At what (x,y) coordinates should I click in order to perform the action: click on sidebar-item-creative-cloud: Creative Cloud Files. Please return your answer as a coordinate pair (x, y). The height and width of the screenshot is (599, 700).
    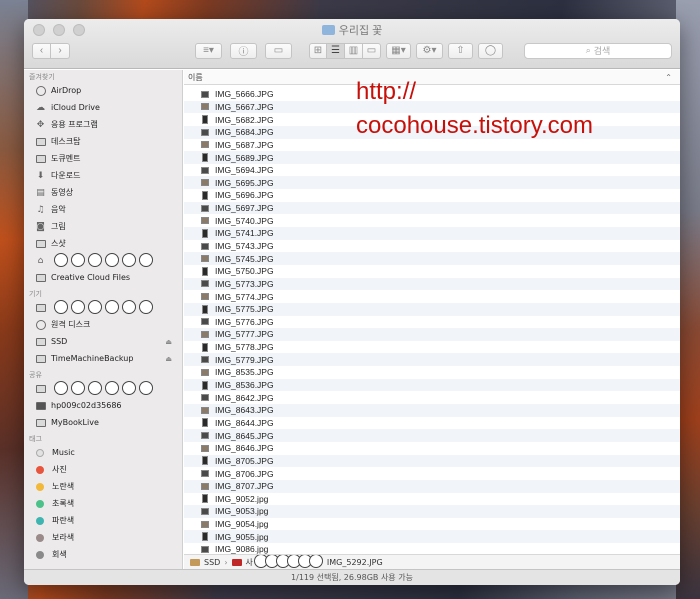
    Looking at the image, I should click on (103, 277).